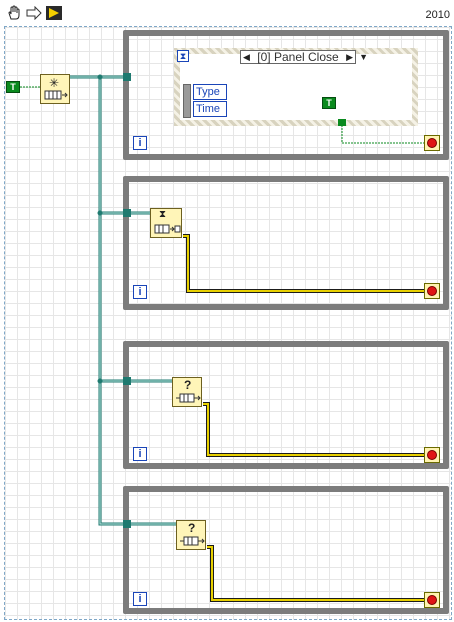 The width and height of the screenshot is (454, 622). What do you see at coordinates (54, 83) in the screenshot?
I see `obtain-icon: ✳` at bounding box center [54, 83].